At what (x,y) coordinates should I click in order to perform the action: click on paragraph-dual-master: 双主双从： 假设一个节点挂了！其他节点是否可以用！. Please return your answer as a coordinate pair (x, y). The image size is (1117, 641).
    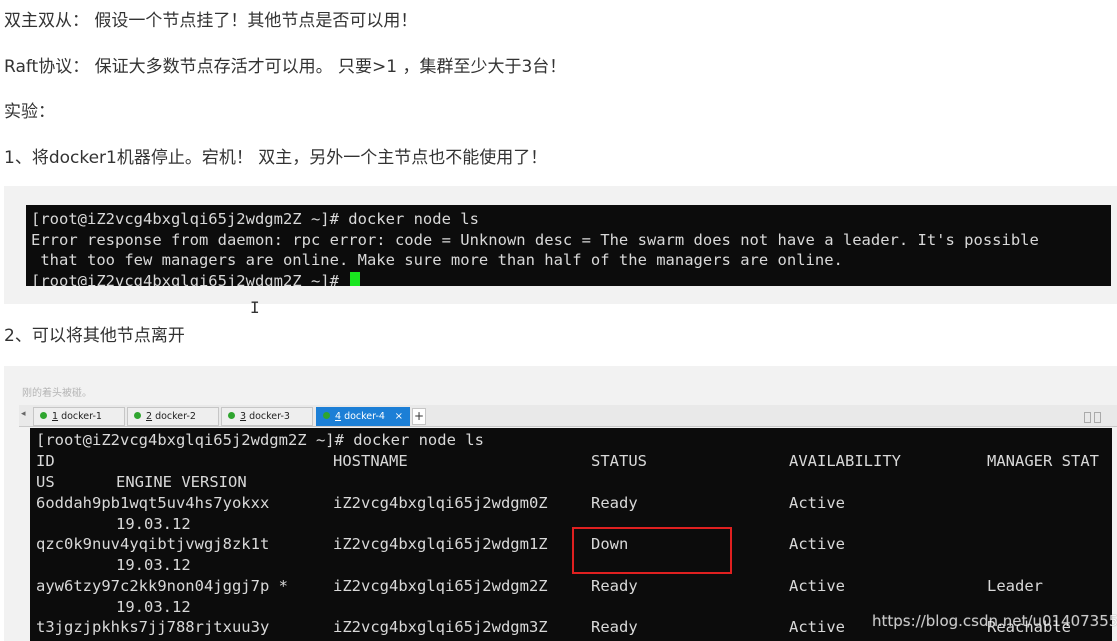
    Looking at the image, I should click on (211, 21).